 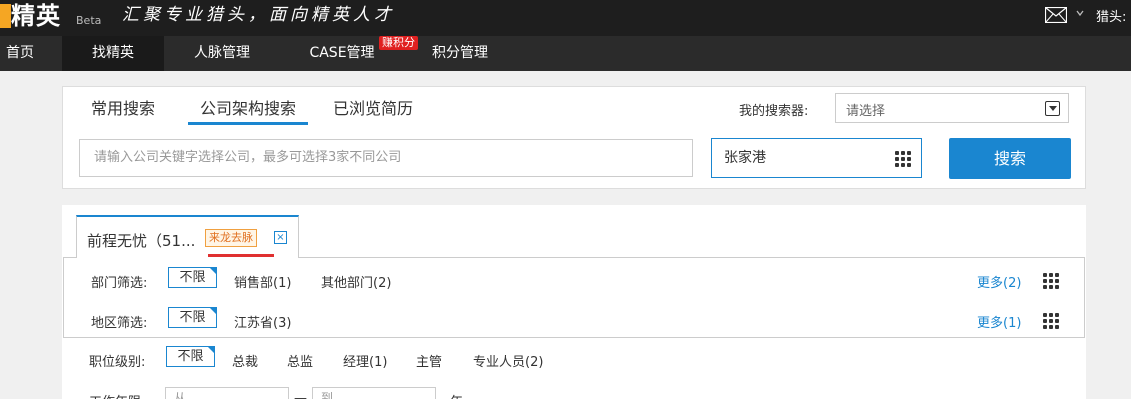 What do you see at coordinates (745, 158) in the screenshot?
I see `location-value: 张家港` at bounding box center [745, 158].